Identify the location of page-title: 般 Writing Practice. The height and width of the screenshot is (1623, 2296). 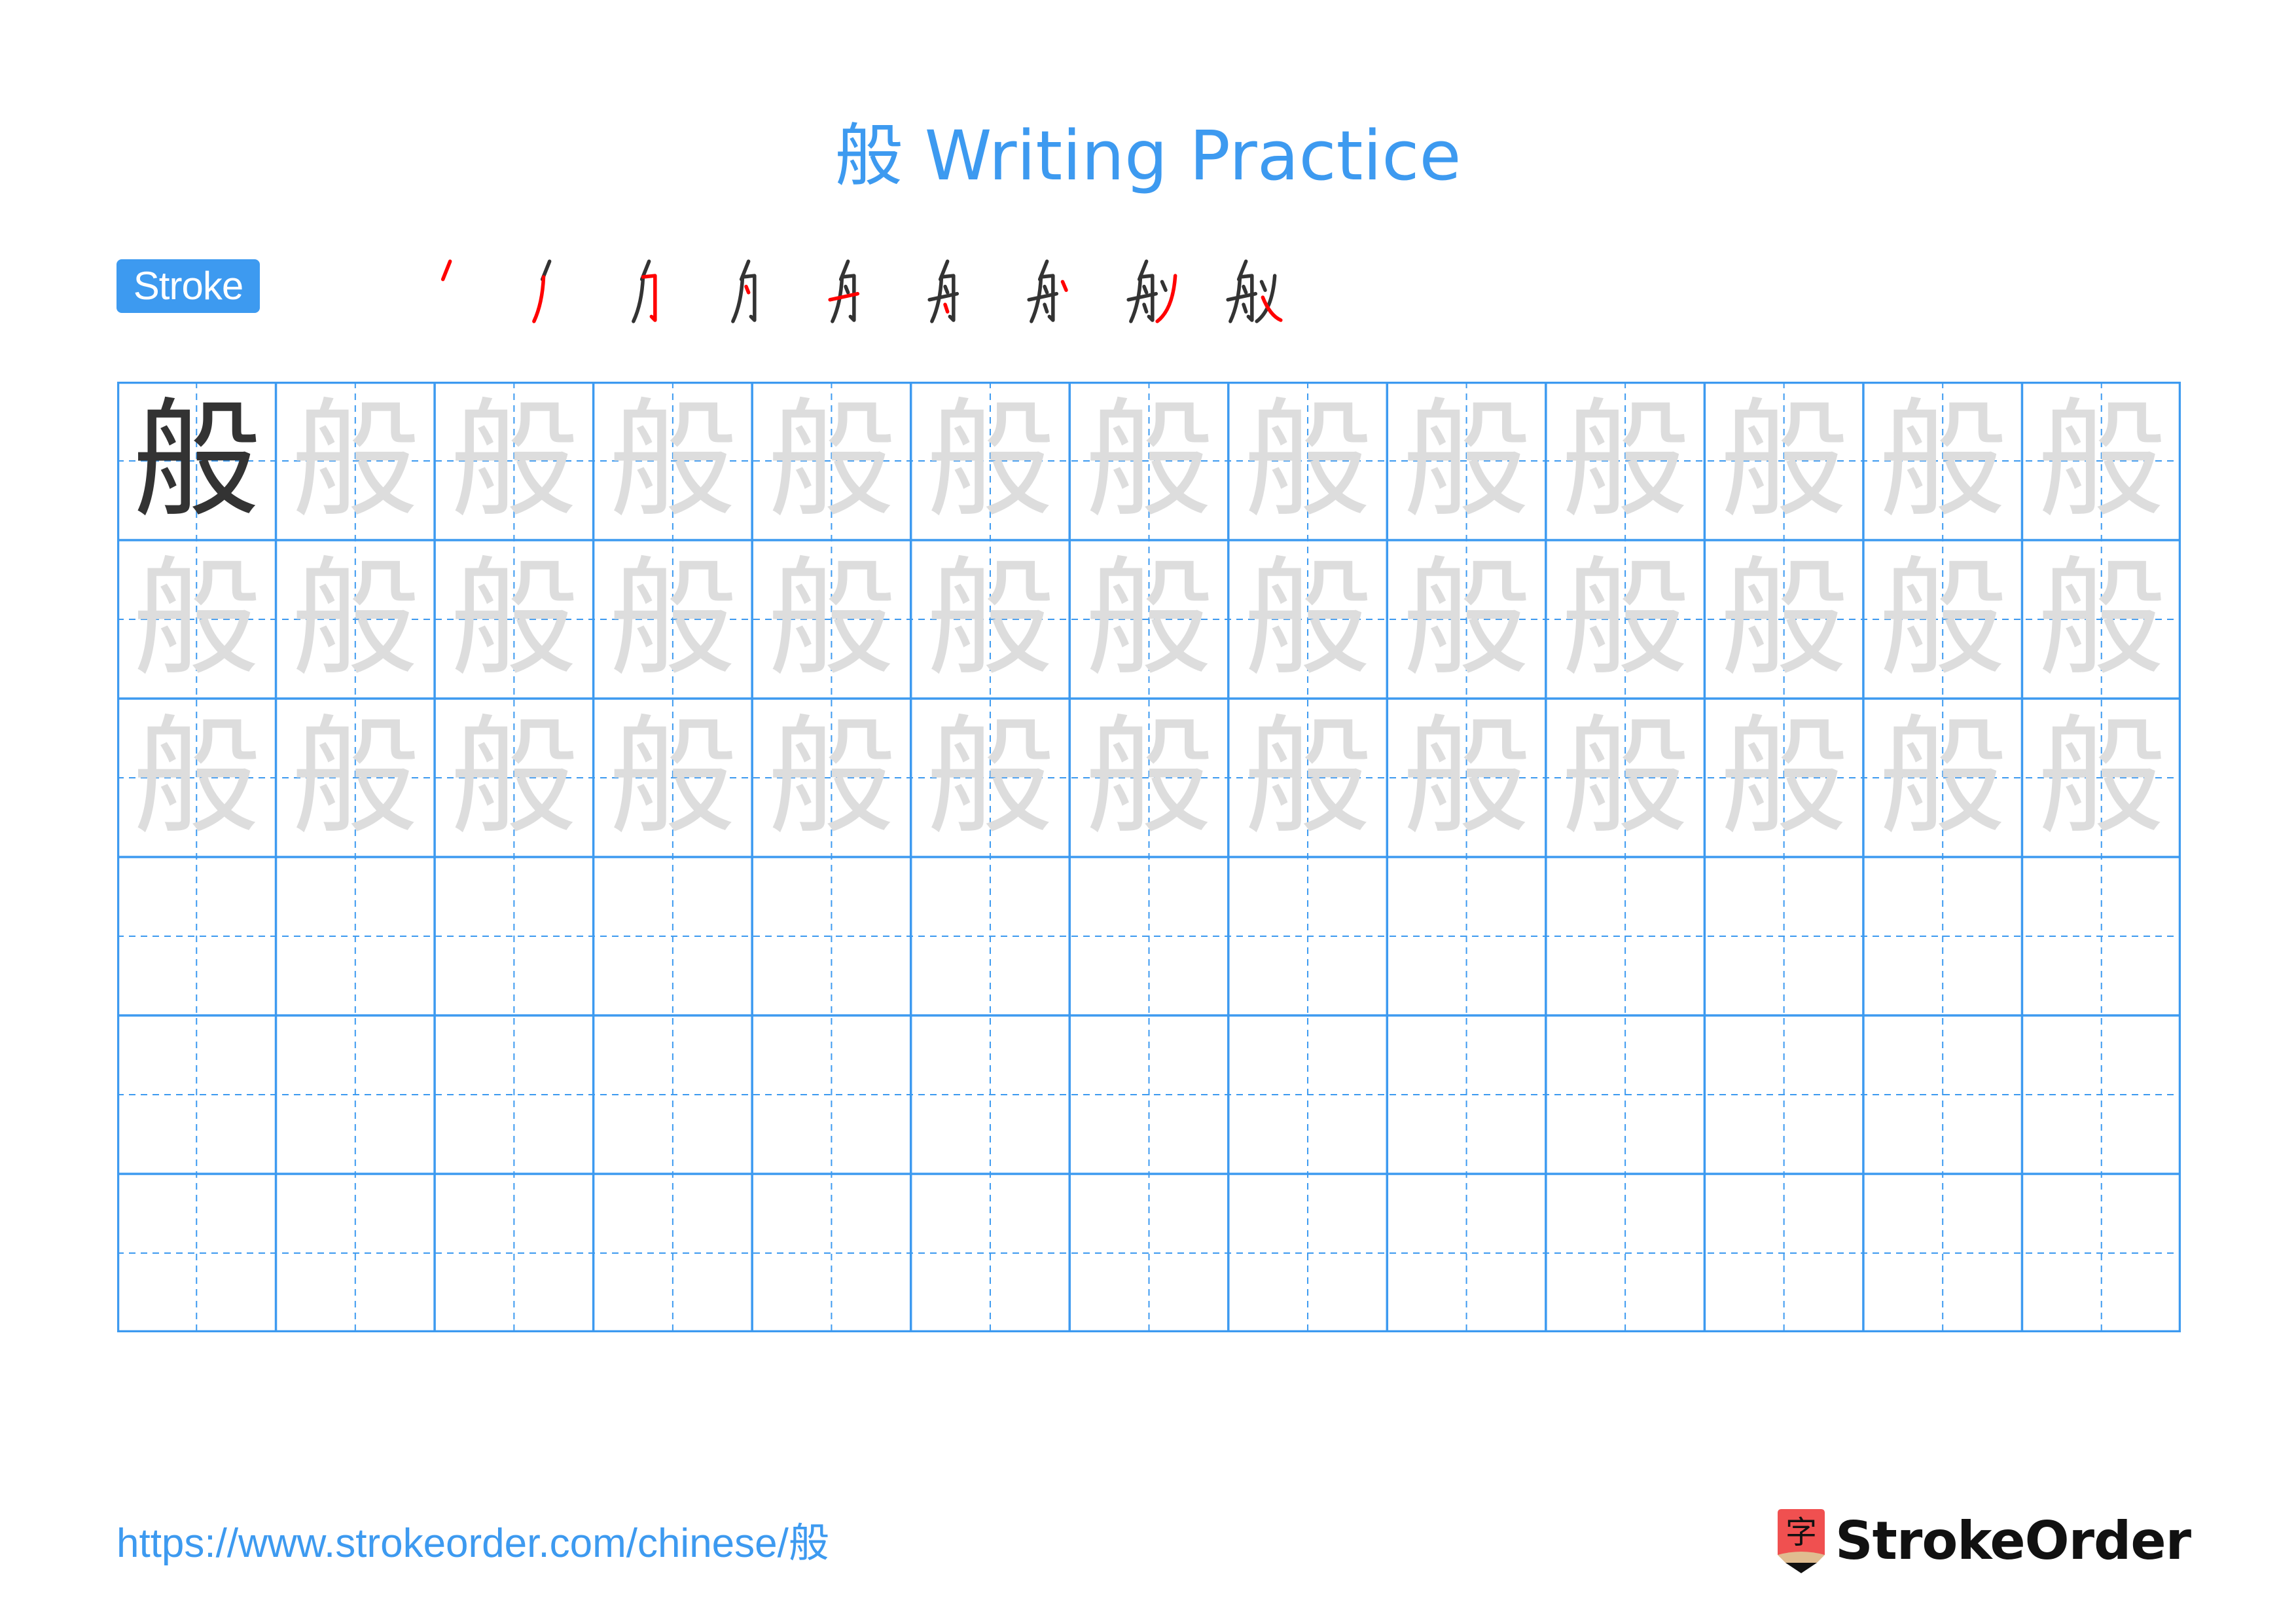
(1148, 156).